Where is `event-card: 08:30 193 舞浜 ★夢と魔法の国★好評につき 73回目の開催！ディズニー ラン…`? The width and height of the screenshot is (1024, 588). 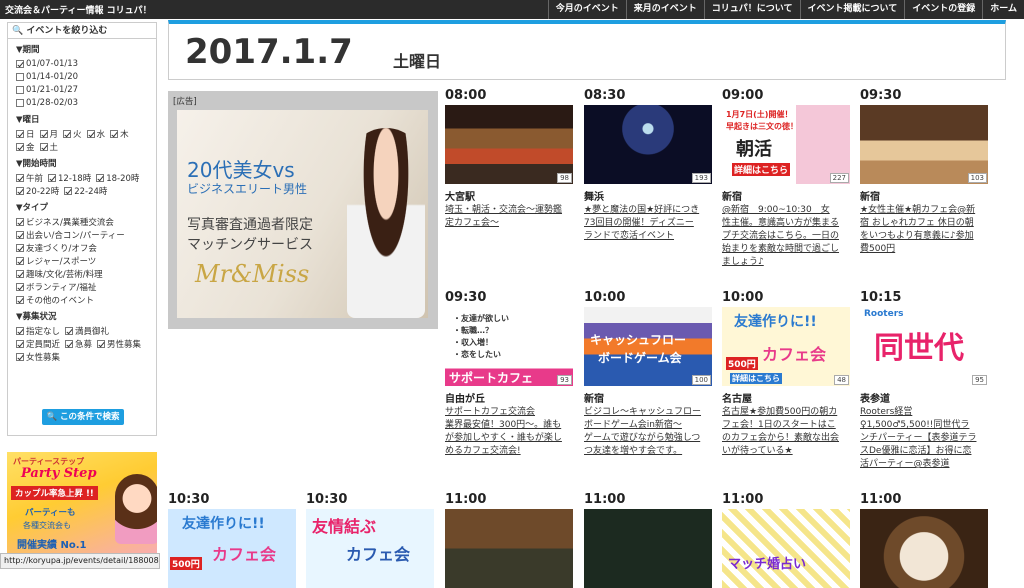 event-card: 08:30 193 舞浜 ★夢と魔法の国★好評につき 73回目の開催！ディズニー ラン… is located at coordinates (649, 166).